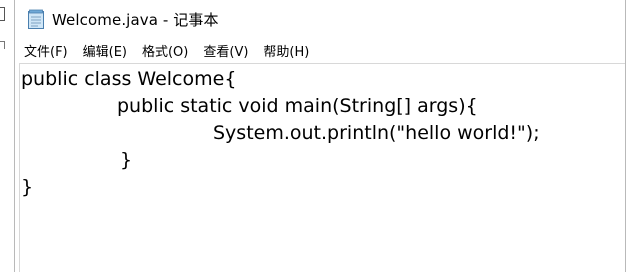 Image resolution: width=626 pixels, height=272 pixels. I want to click on menu-edit: 编辑(E), so click(105, 50).